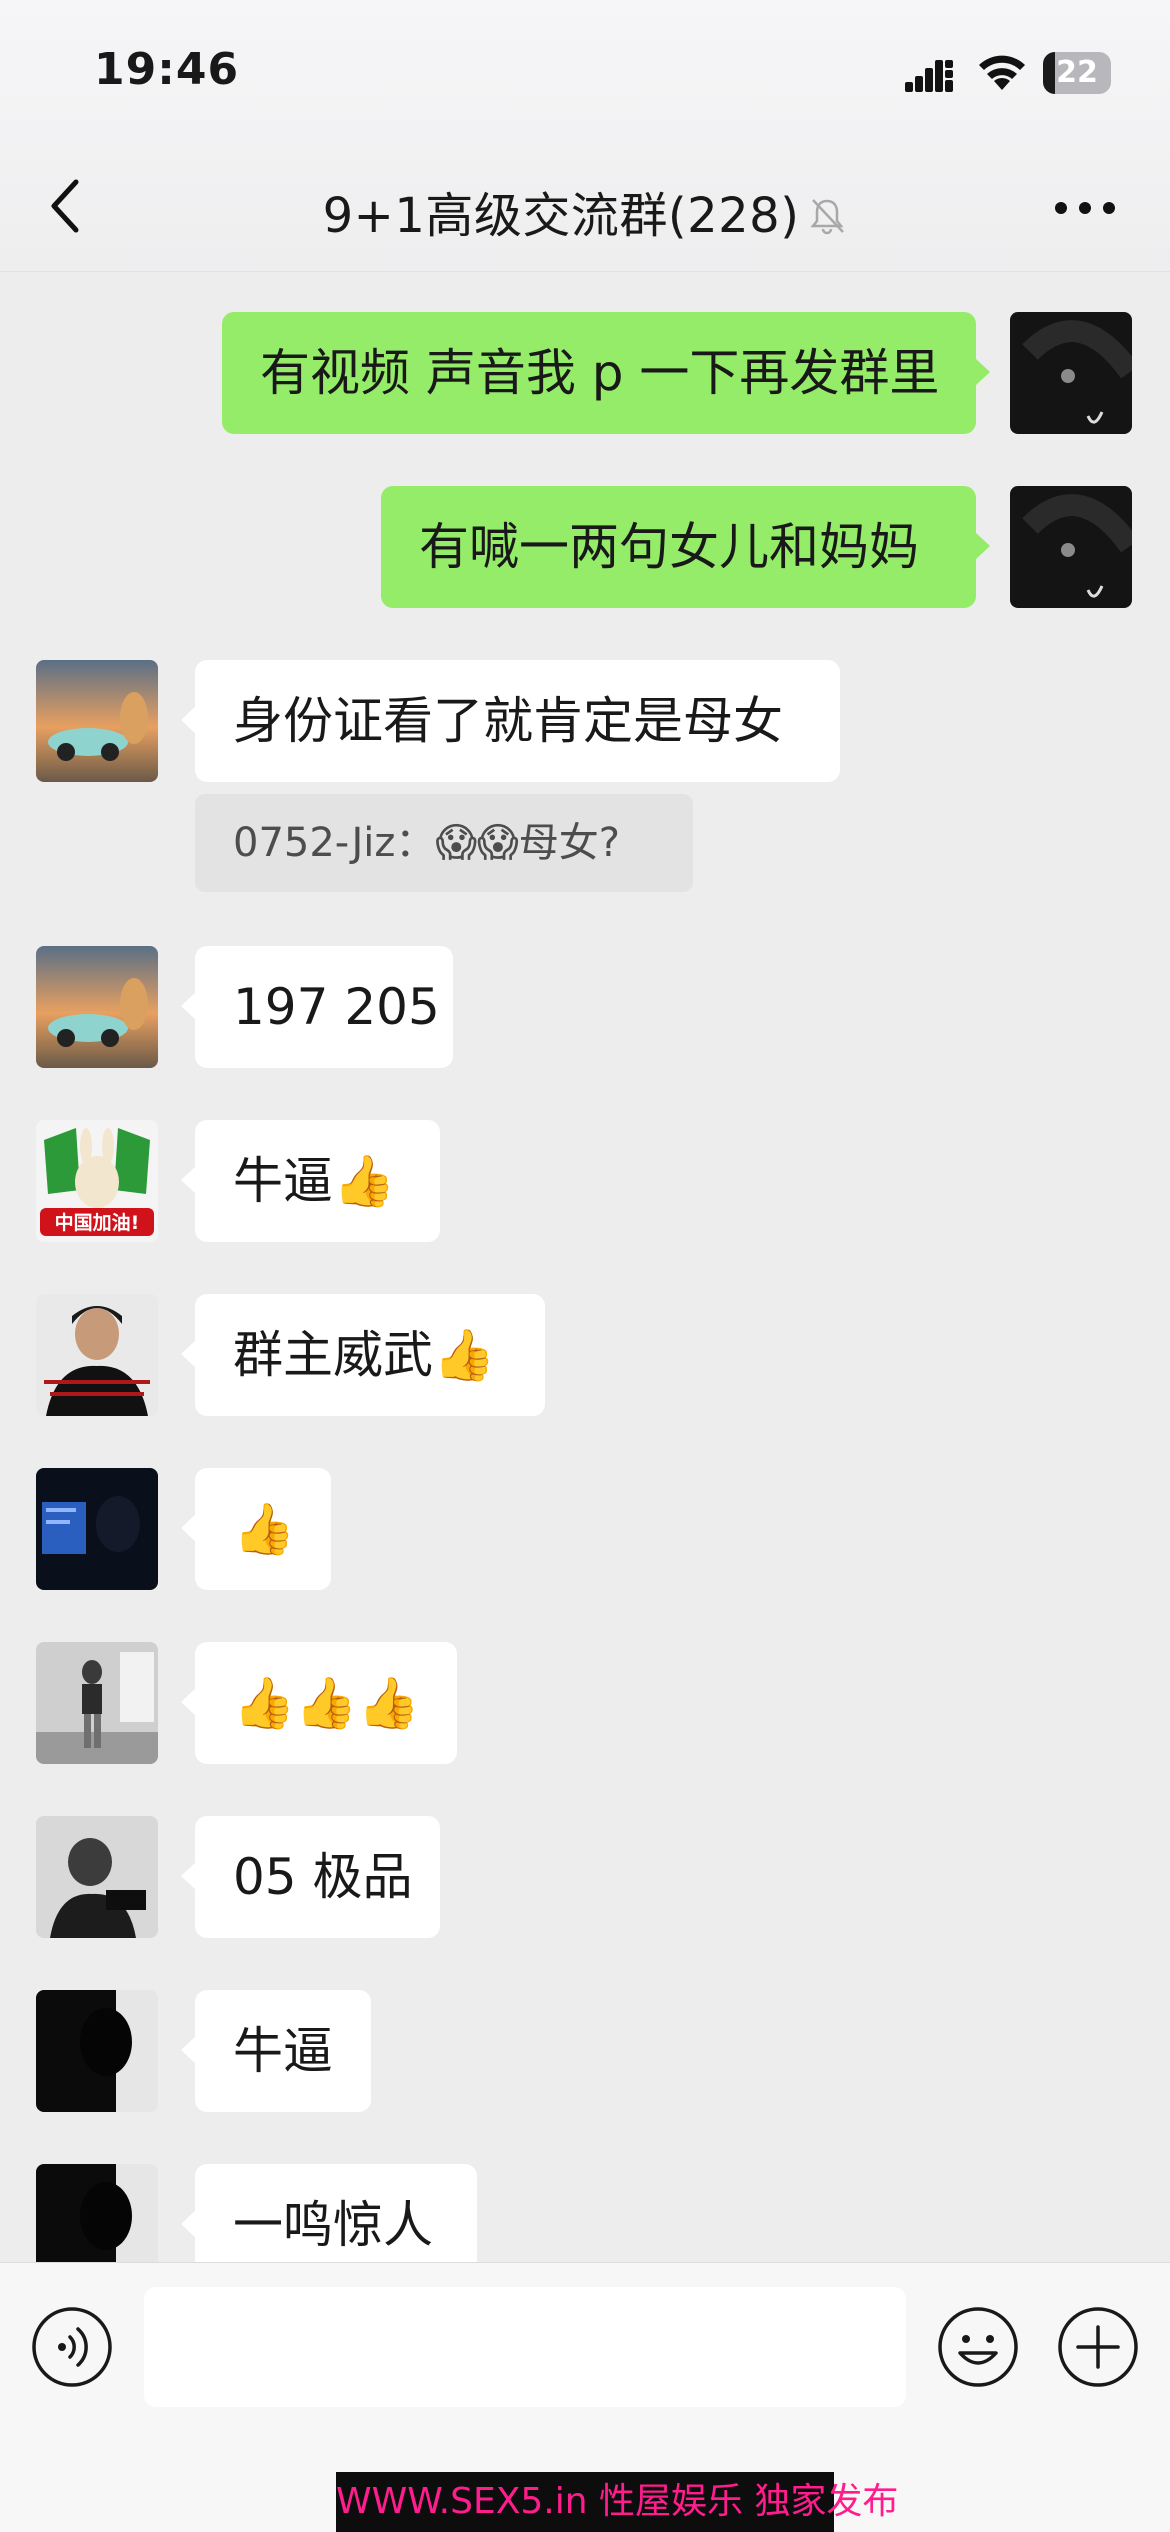  What do you see at coordinates (617, 2502) in the screenshot?
I see `watermark-banner: WWW.SEX5.in 性屋娱乐 独家发布` at bounding box center [617, 2502].